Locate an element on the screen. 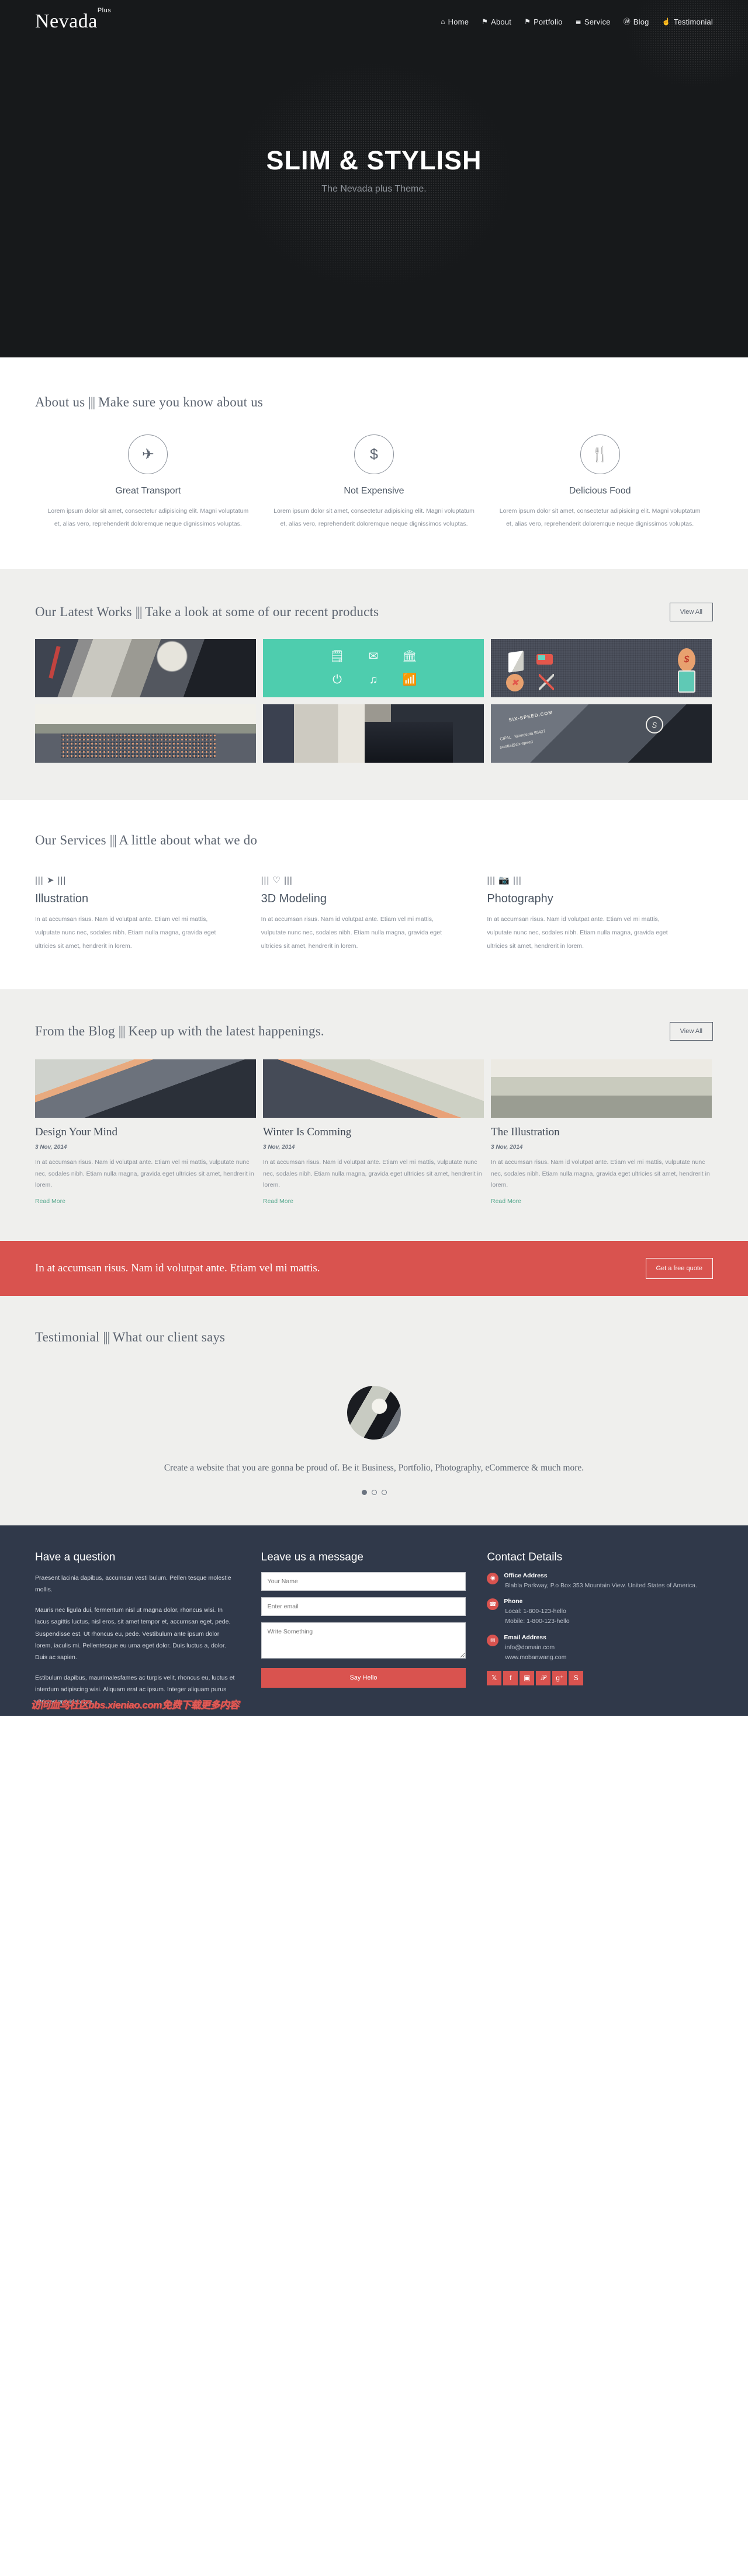  testimonial-title-main: Testimonial is located at coordinates (67, 1337).